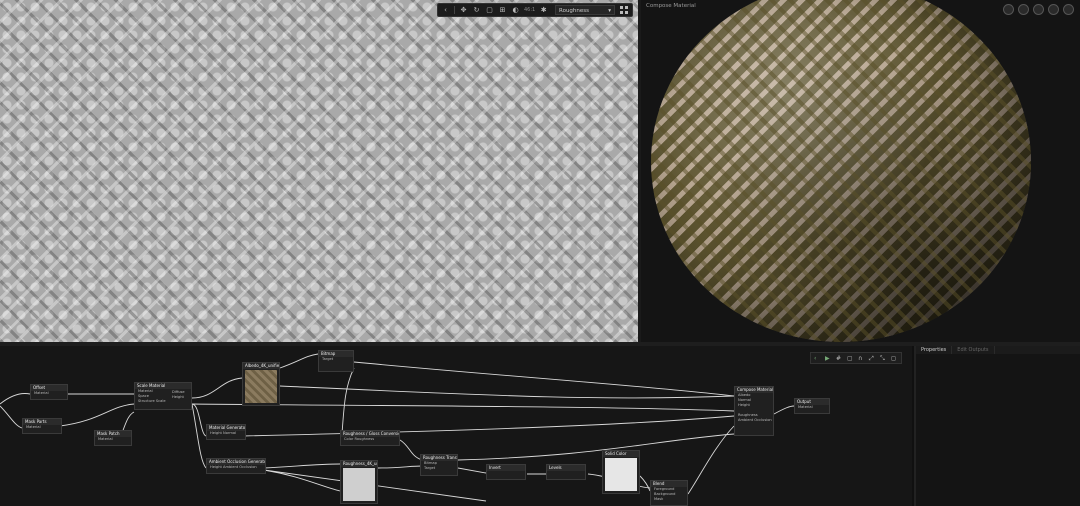  What do you see at coordinates (754, 420) in the screenshot?
I see `node-port: Ambient Occlusion` at bounding box center [754, 420].